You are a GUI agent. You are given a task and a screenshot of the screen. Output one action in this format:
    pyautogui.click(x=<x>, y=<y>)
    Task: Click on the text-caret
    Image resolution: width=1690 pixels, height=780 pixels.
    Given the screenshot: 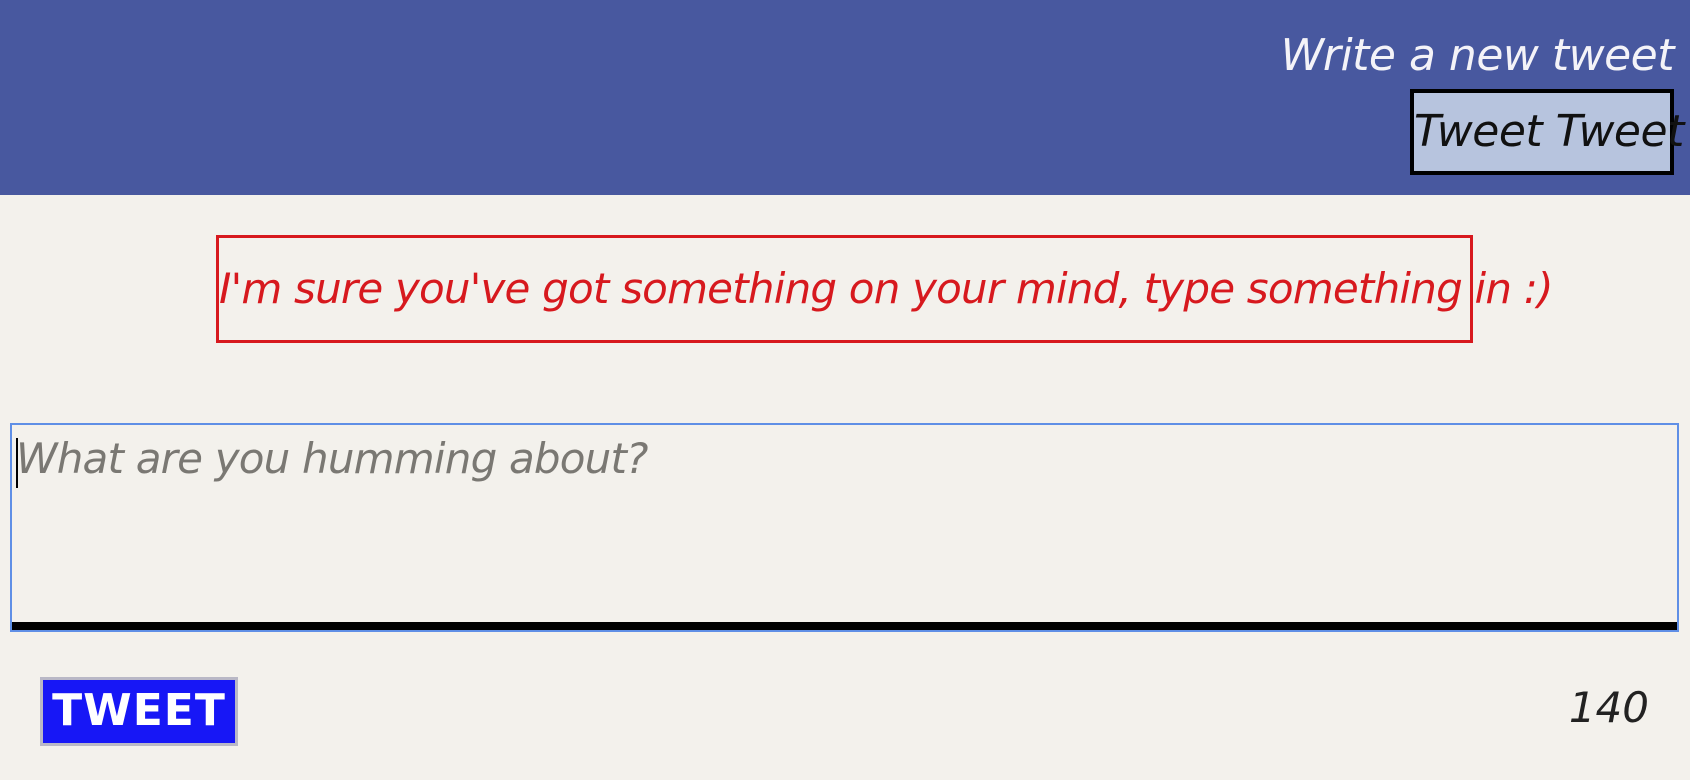 What is the action you would take?
    pyautogui.click(x=17, y=463)
    